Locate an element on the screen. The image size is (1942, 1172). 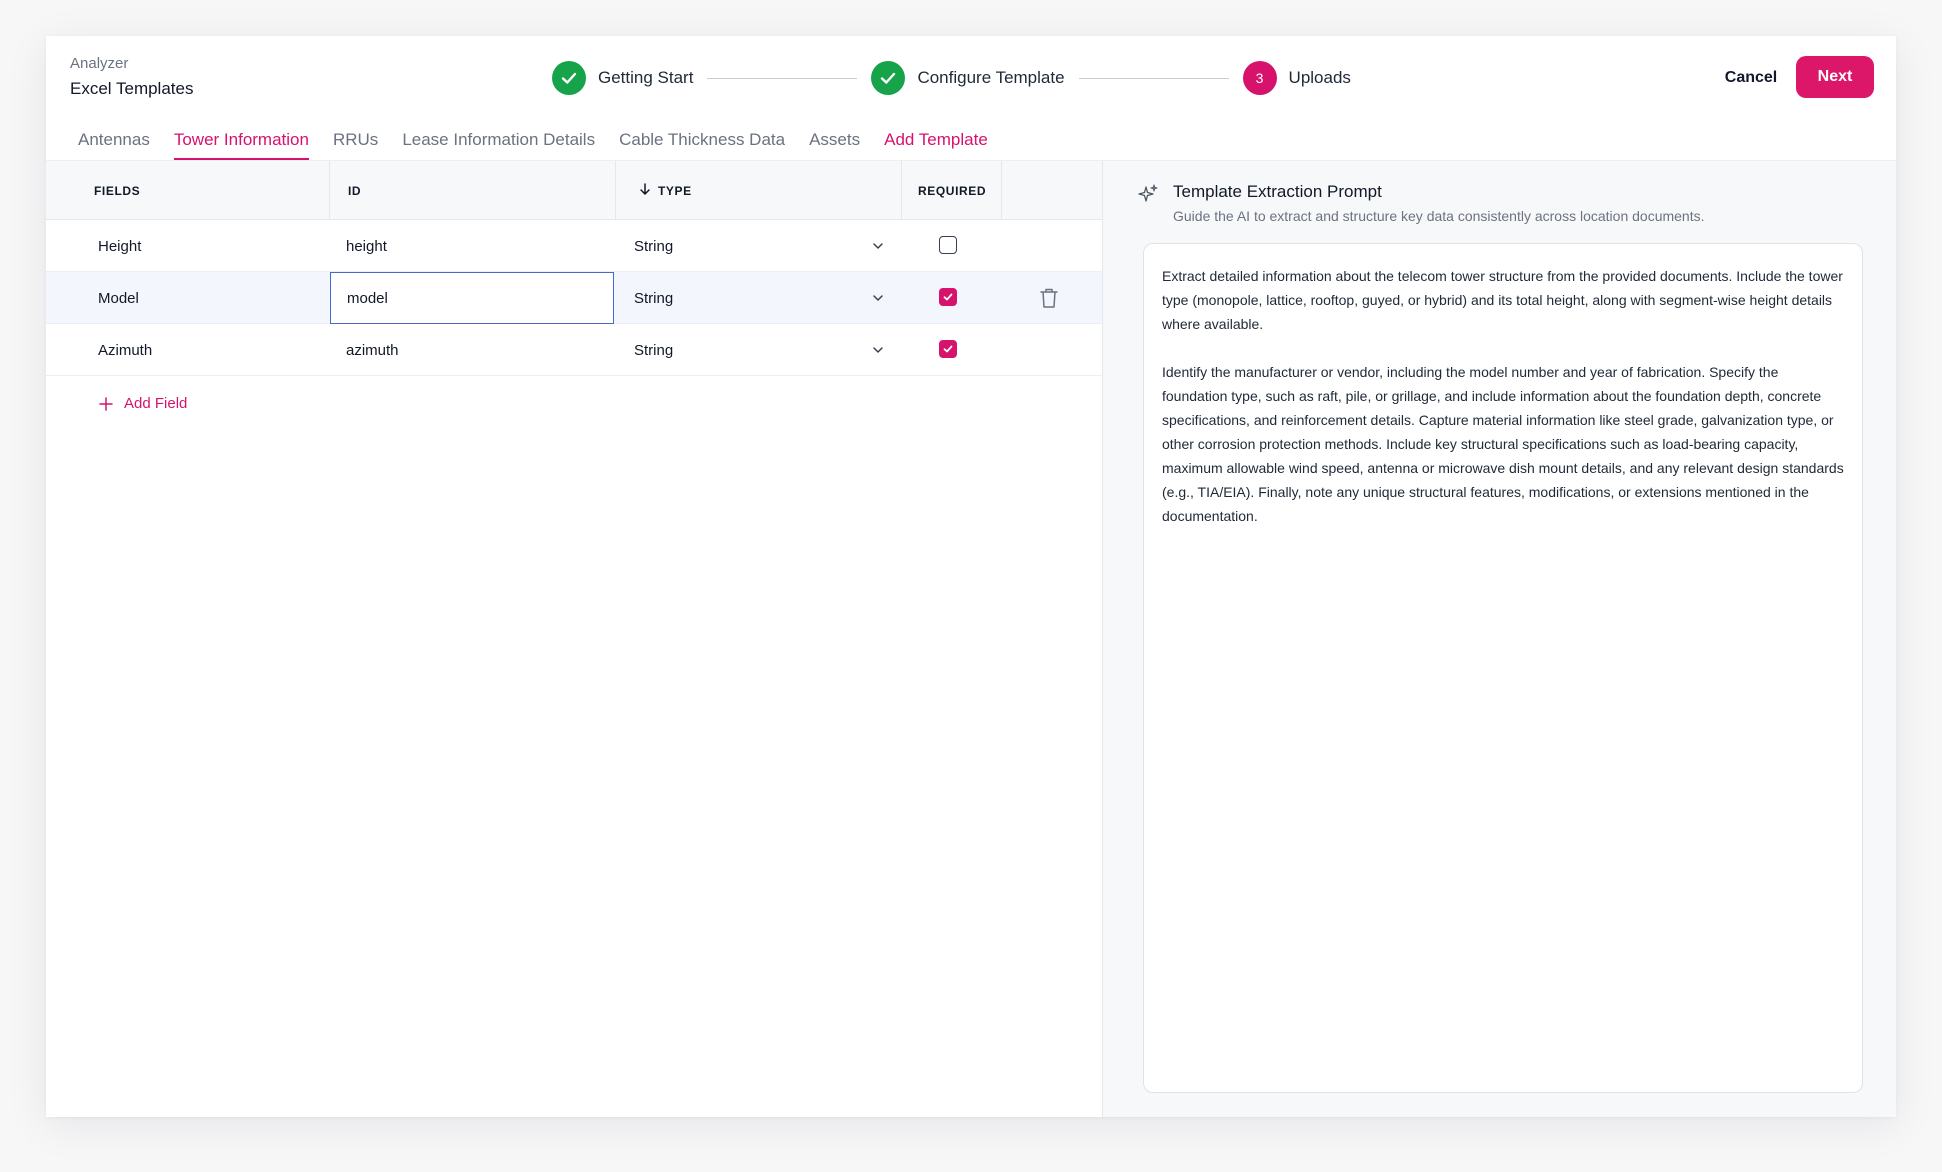
tab-antennas: Antennas is located at coordinates (114, 144).